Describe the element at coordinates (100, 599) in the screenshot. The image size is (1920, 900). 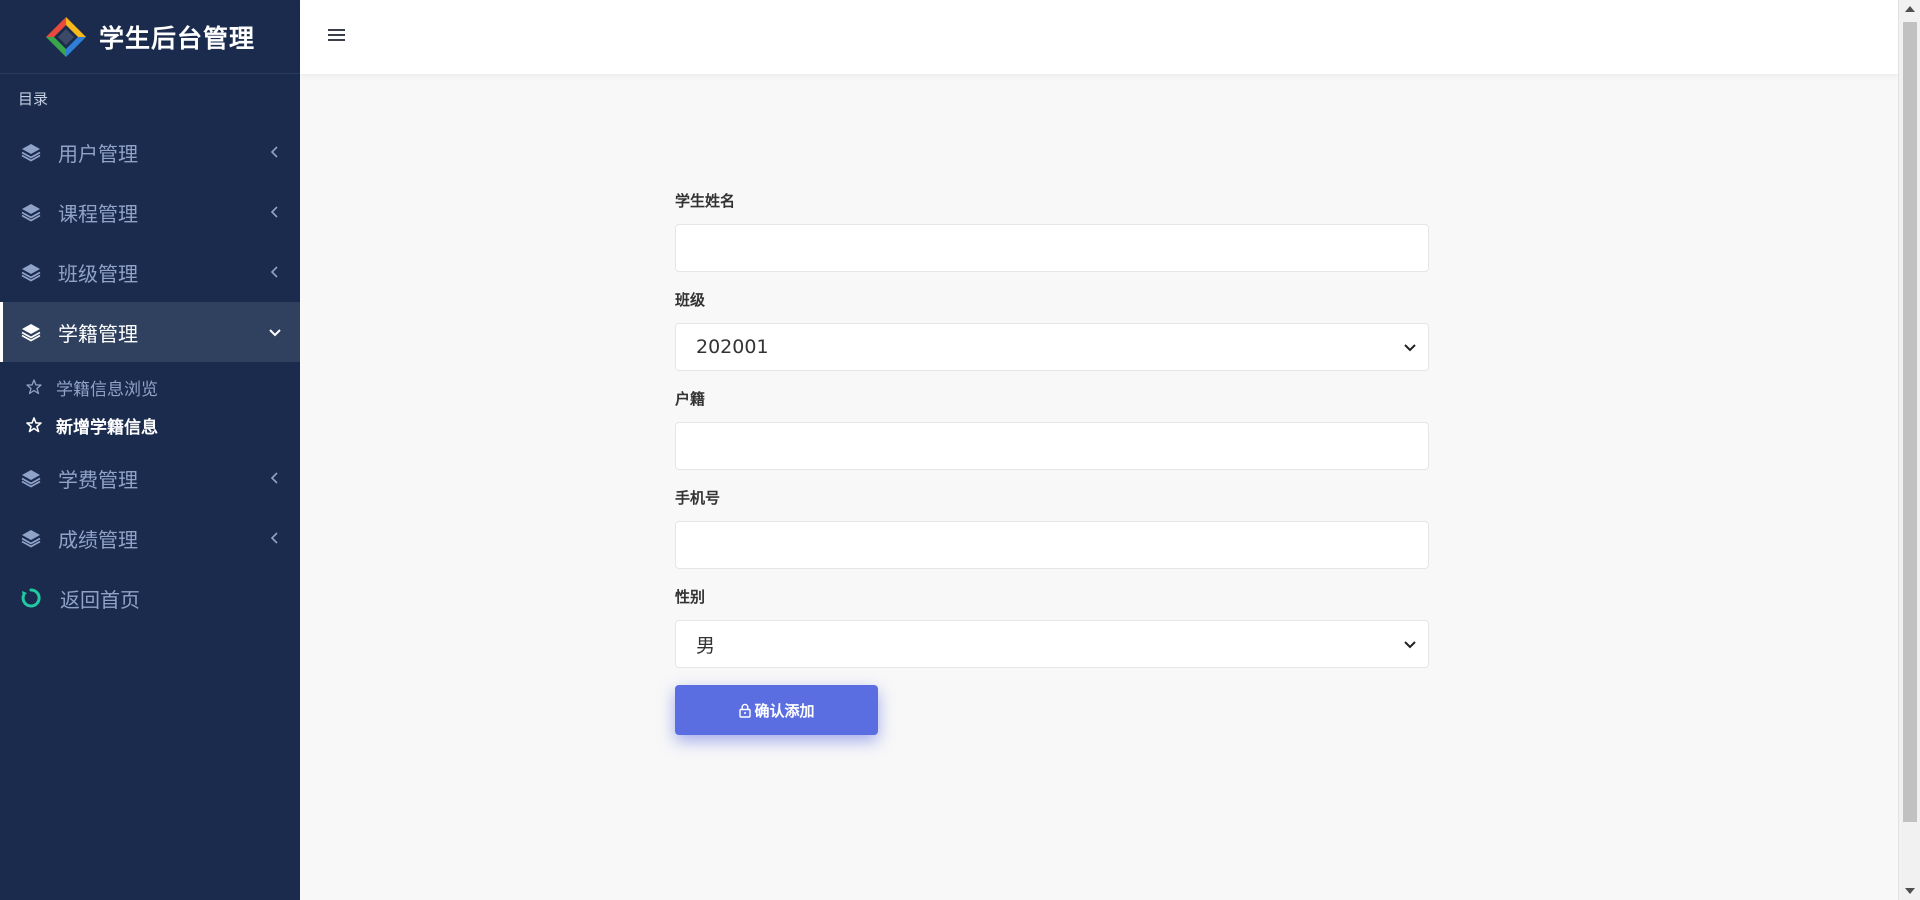
I see `sidebar-item-label: 返回首页` at that location.